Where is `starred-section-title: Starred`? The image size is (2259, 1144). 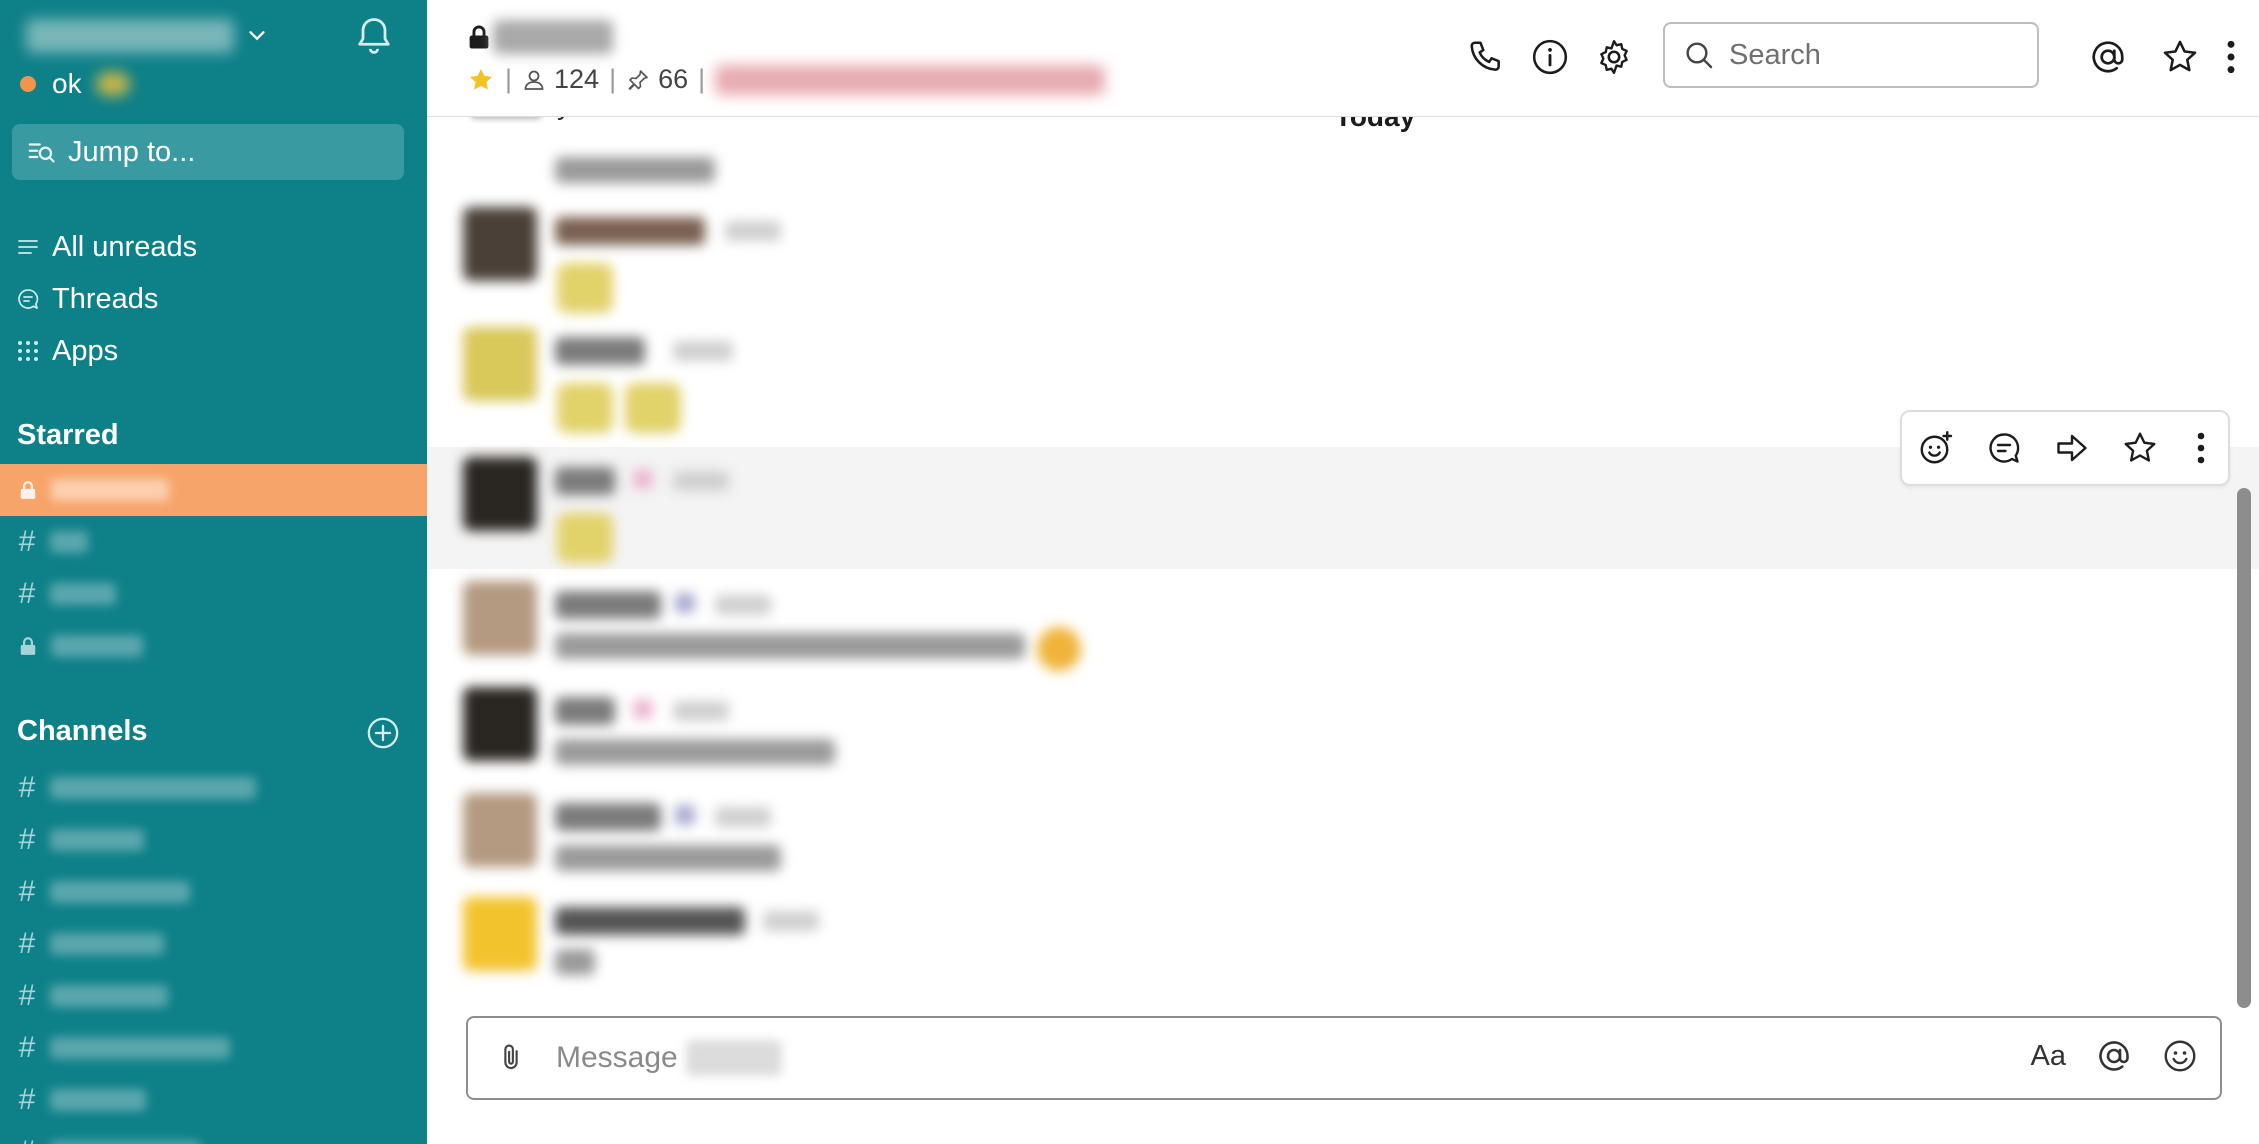 starred-section-title: Starred is located at coordinates (68, 435).